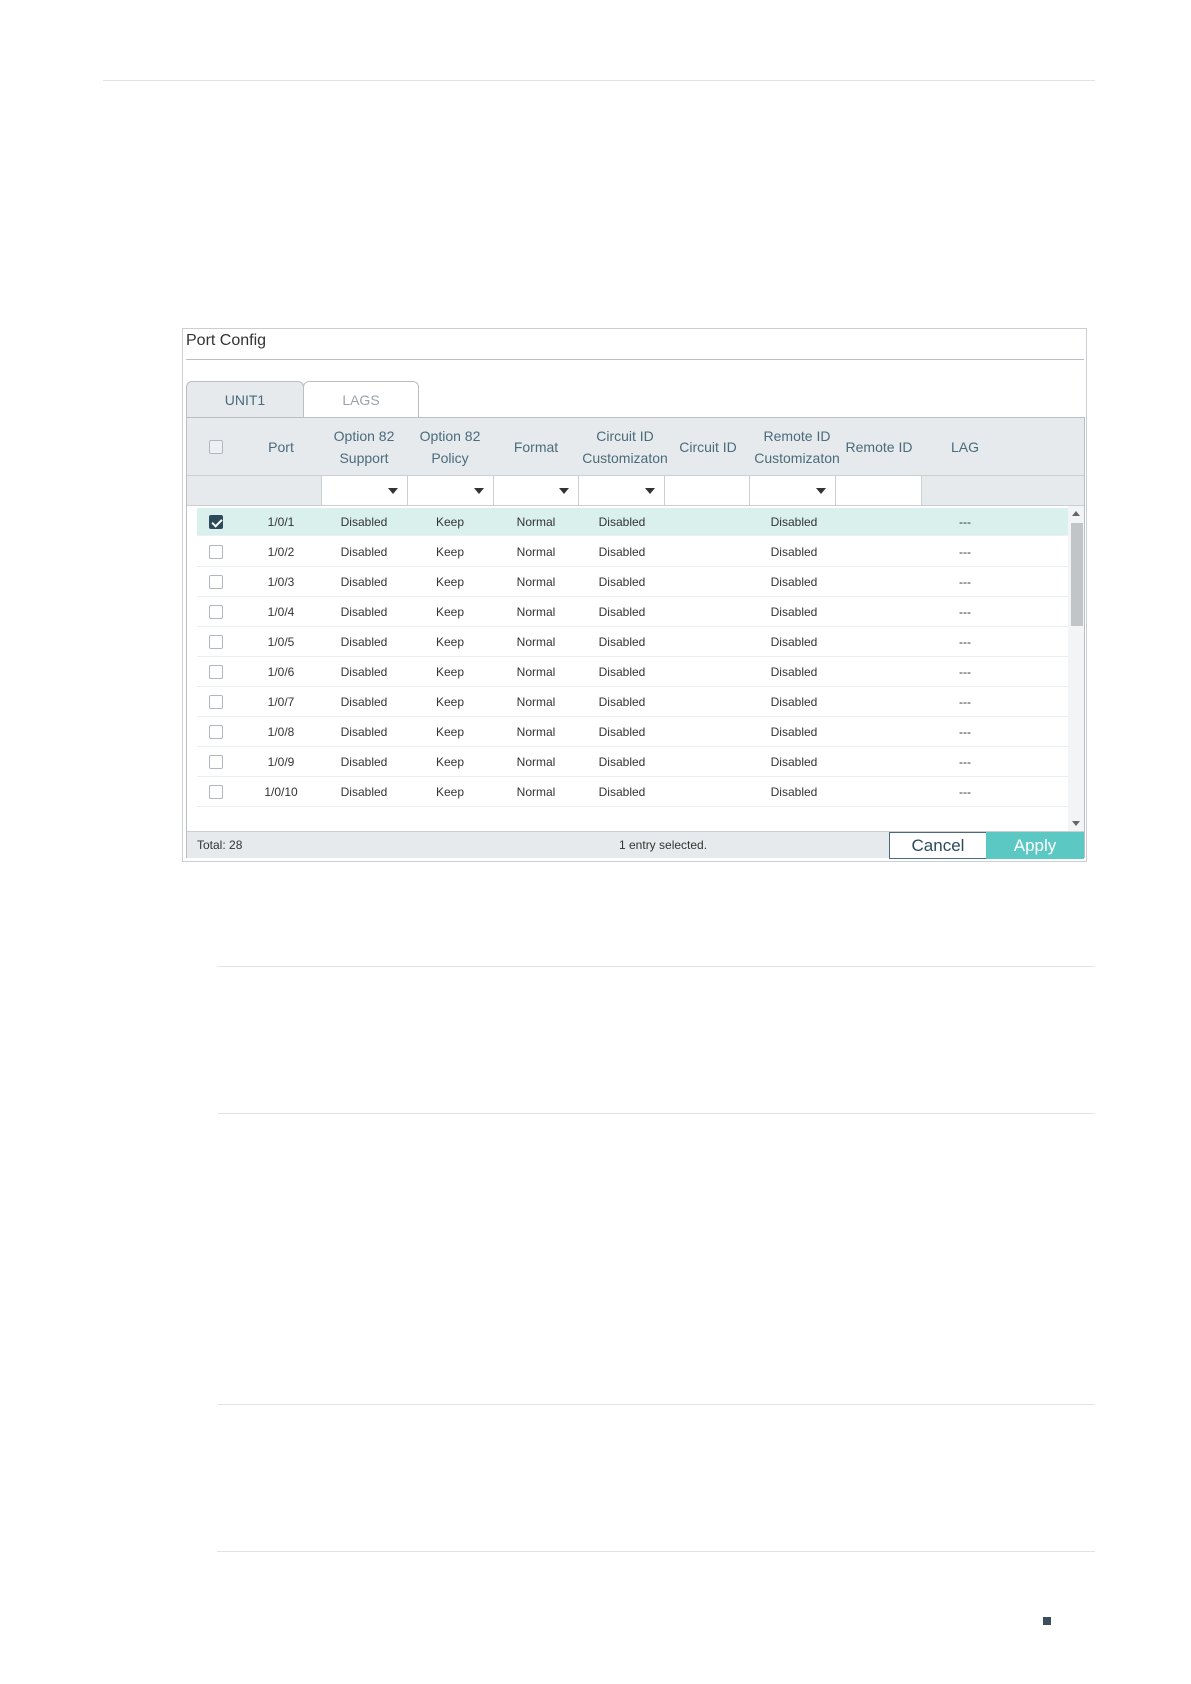 The height and width of the screenshot is (1684, 1191). What do you see at coordinates (1076, 513) in the screenshot?
I see `scroll-up-icon` at bounding box center [1076, 513].